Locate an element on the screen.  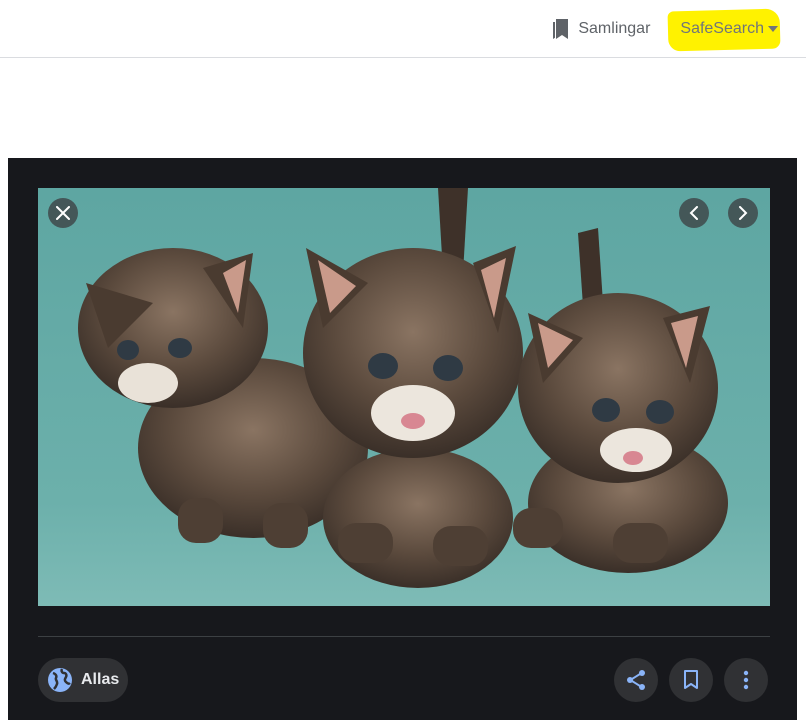
collections-label: Samlingar is located at coordinates (614, 28).